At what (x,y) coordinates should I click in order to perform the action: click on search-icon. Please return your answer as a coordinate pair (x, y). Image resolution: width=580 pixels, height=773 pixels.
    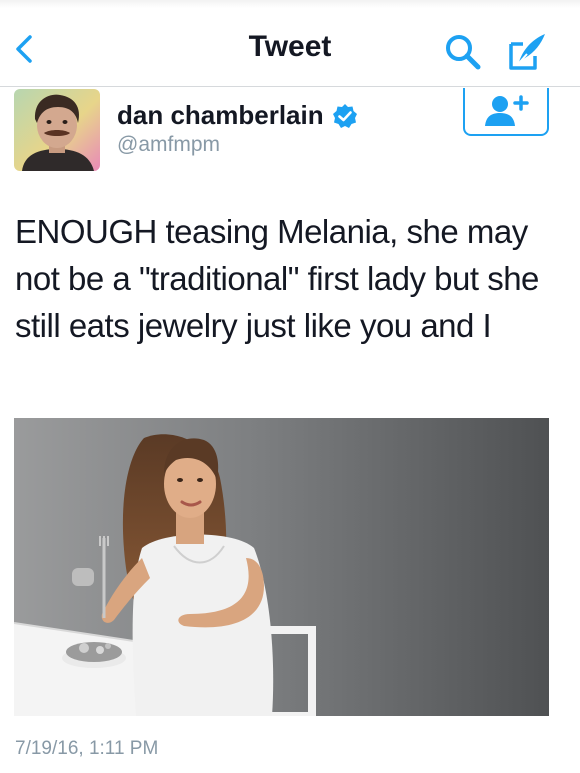
    Looking at the image, I should click on (463, 52).